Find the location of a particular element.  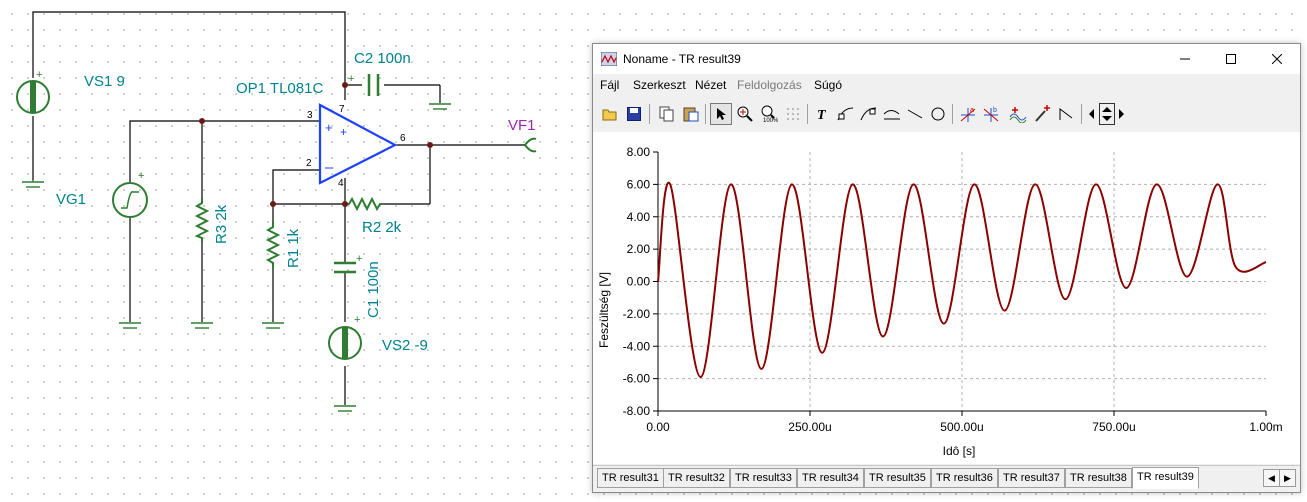

tab-tr-result36: TR result36 is located at coordinates (964, 478).